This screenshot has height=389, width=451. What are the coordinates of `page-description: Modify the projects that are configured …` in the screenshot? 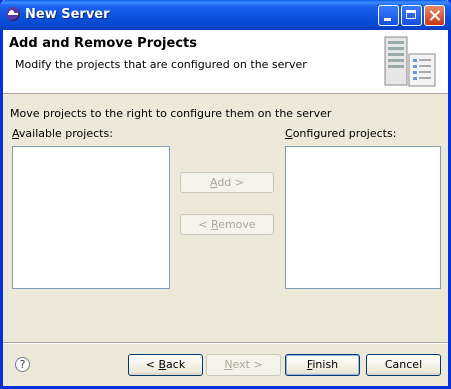 It's located at (161, 64).